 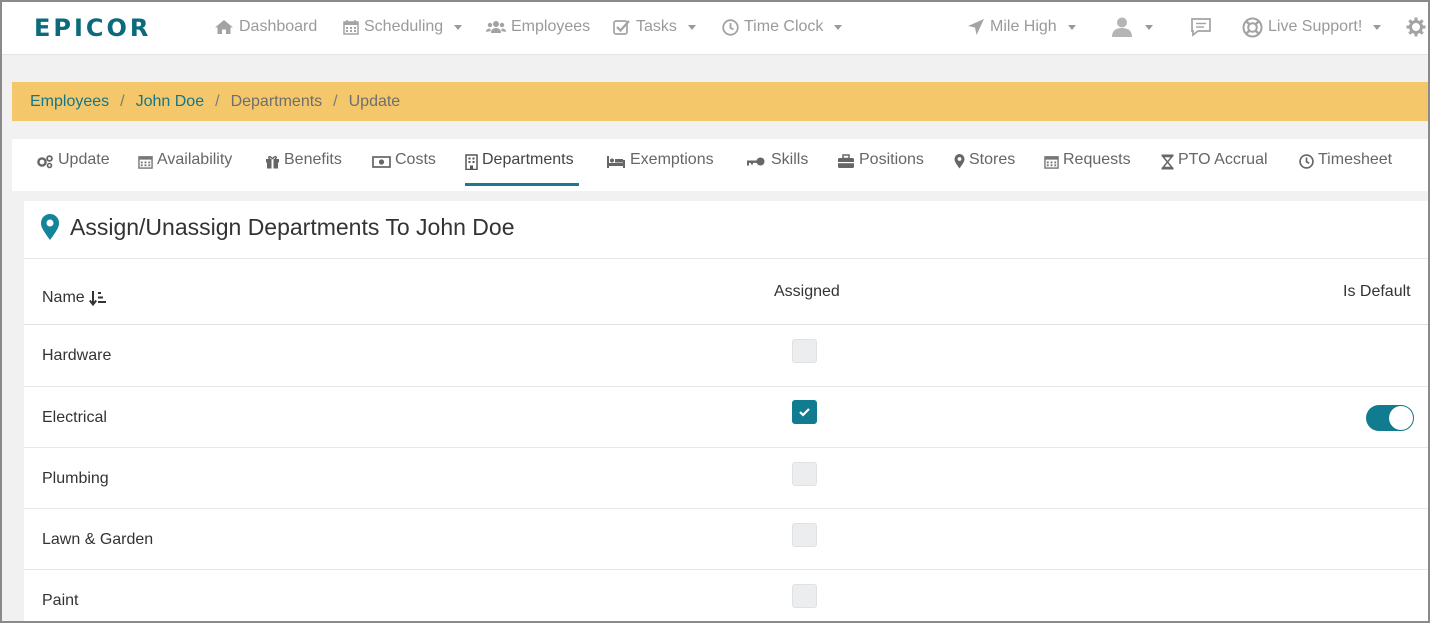 I want to click on tab-timesheet-label: Timesheet, so click(x=1355, y=159).